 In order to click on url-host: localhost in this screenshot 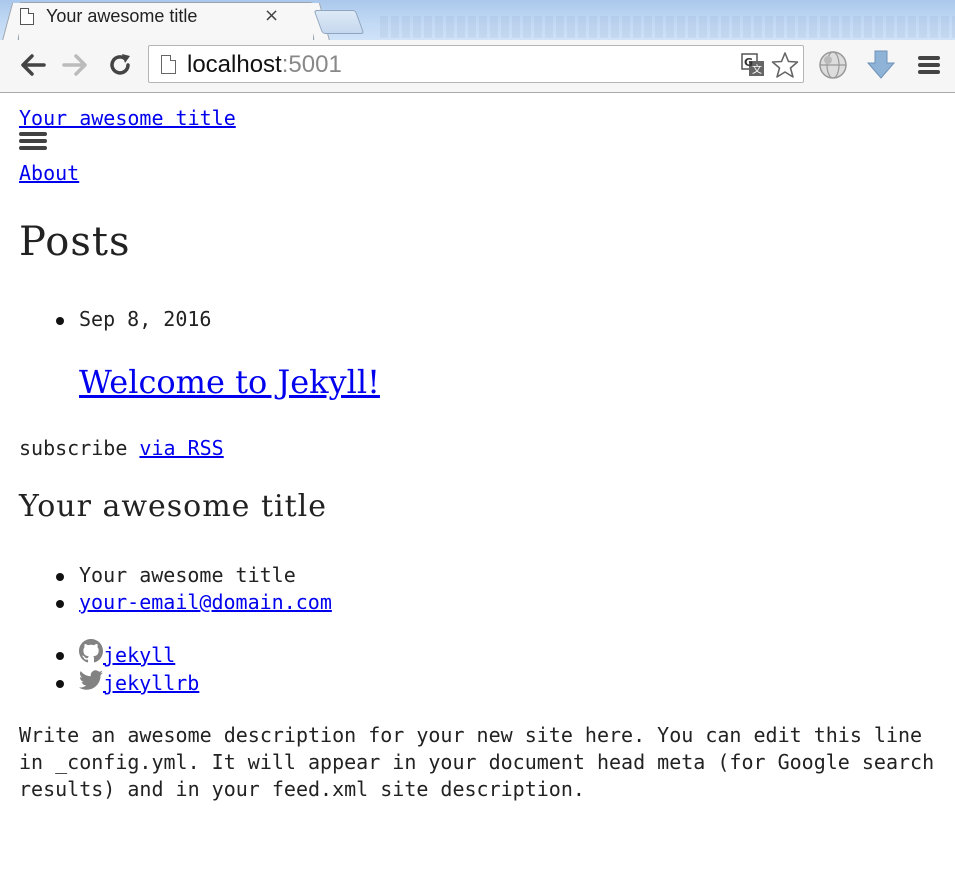, I will do `click(234, 64)`.